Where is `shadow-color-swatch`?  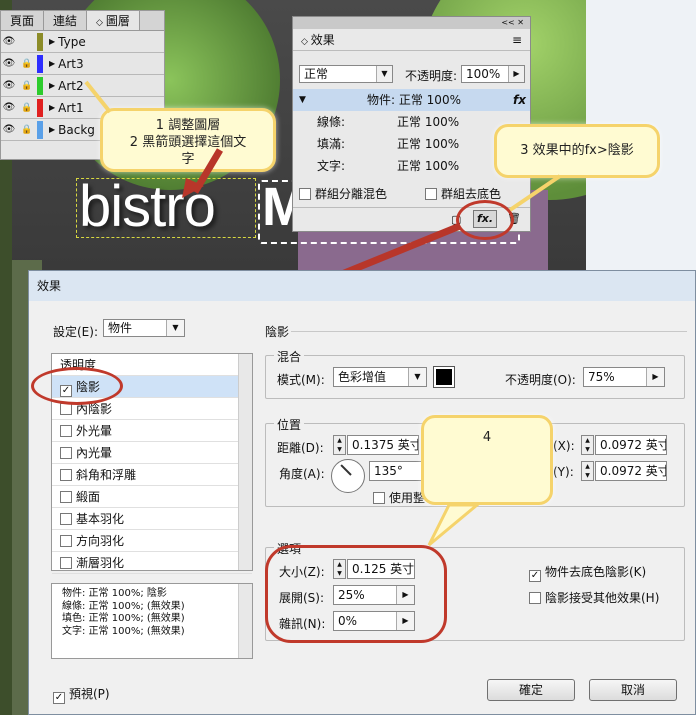
shadow-color-swatch is located at coordinates (444, 377).